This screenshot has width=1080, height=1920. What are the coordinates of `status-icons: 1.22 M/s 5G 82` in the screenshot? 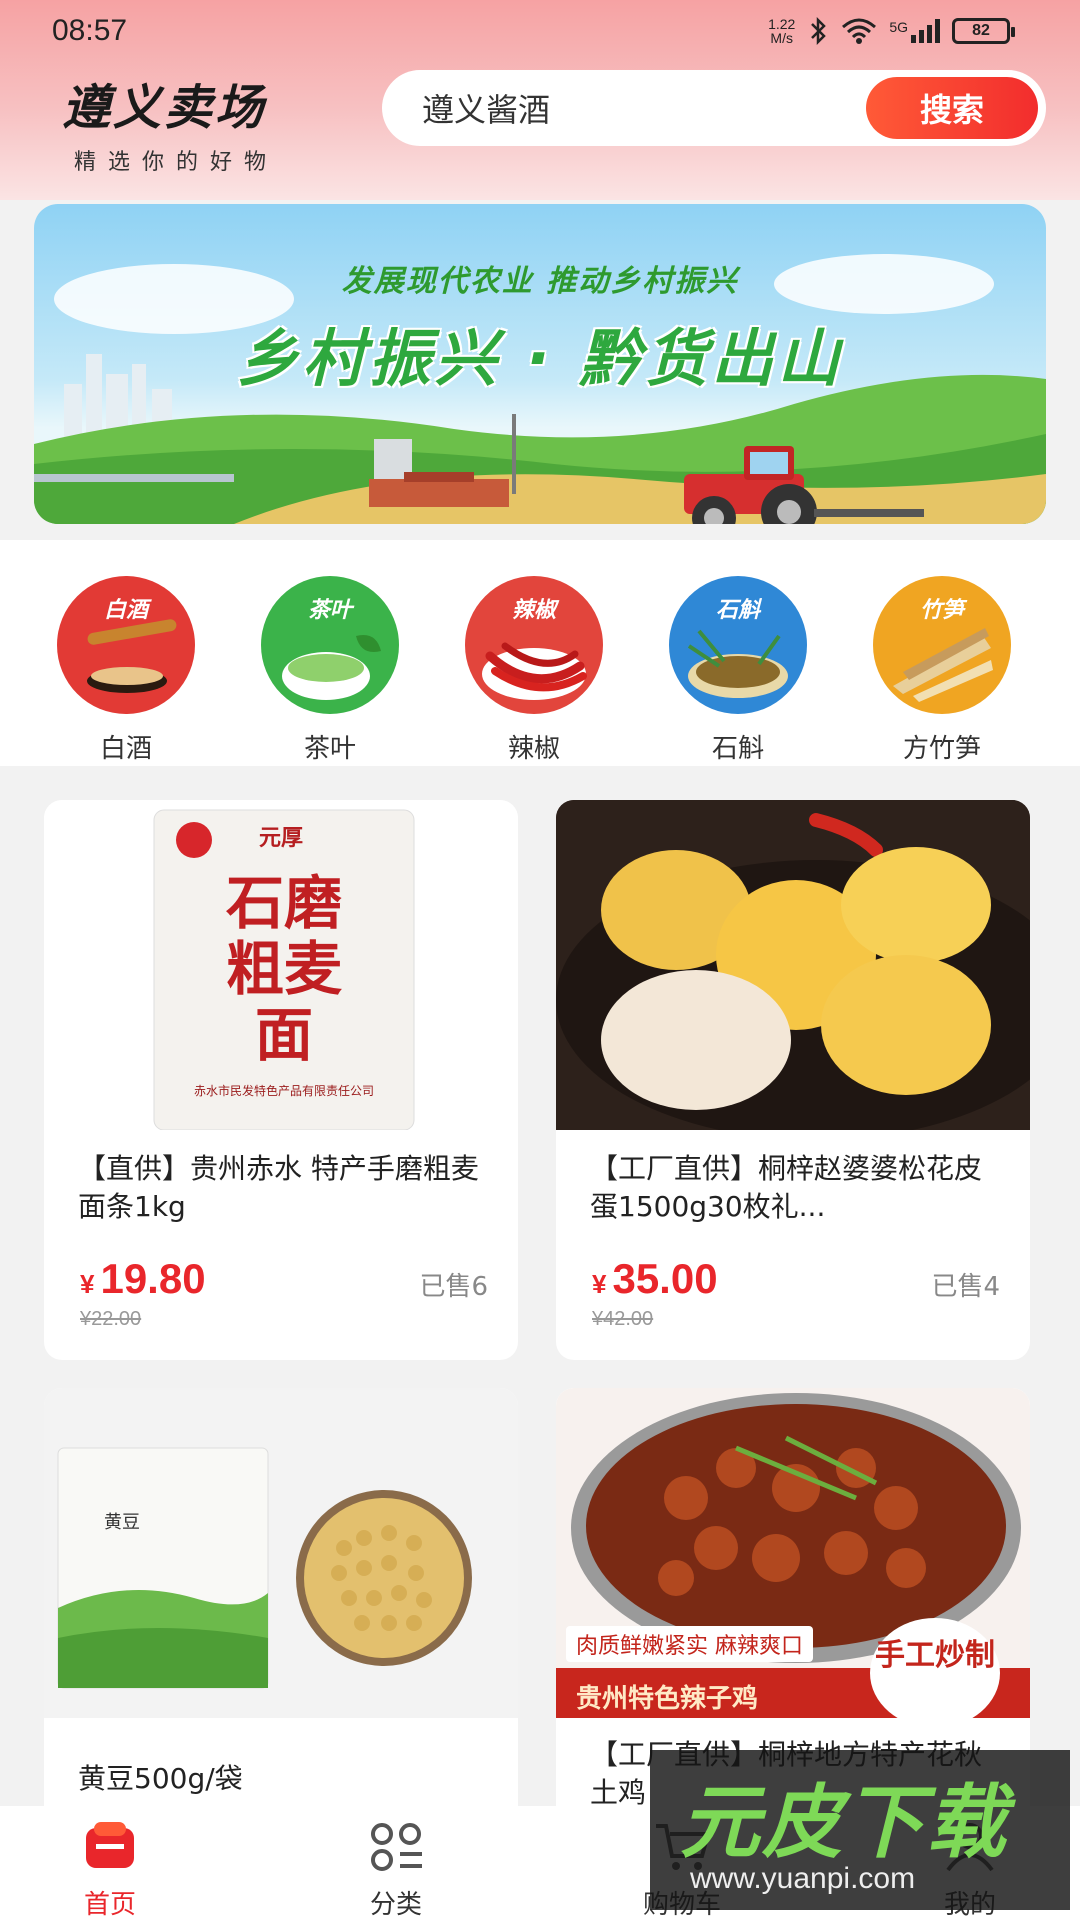 It's located at (891, 31).